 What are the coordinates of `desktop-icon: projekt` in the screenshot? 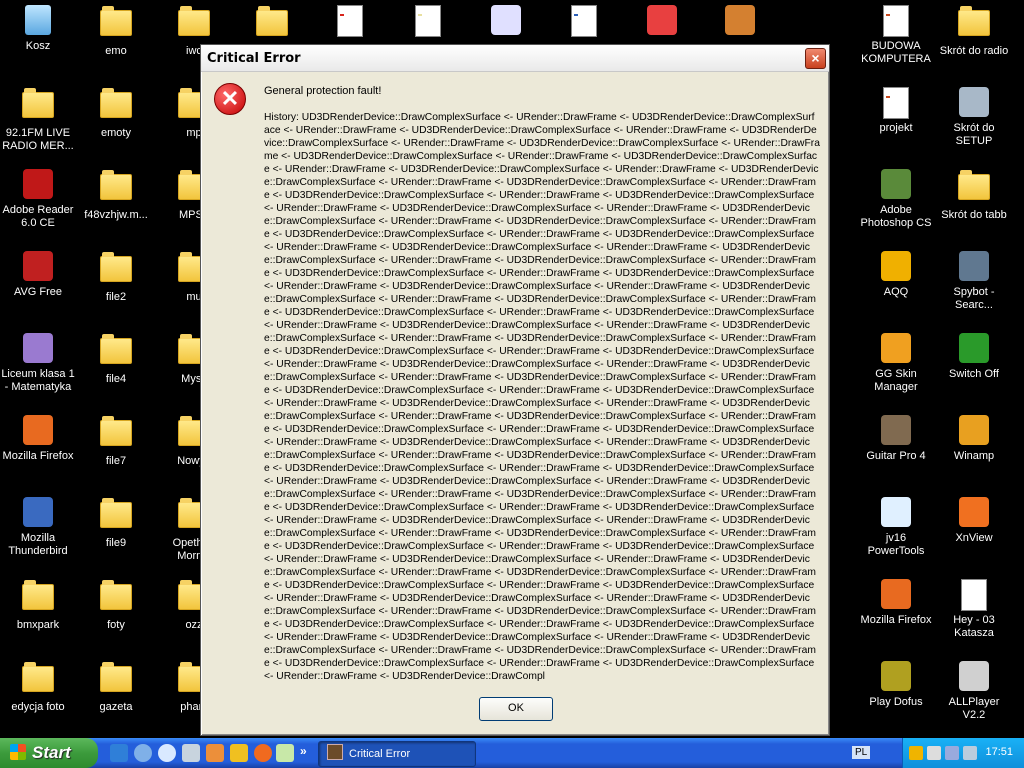 It's located at (896, 110).